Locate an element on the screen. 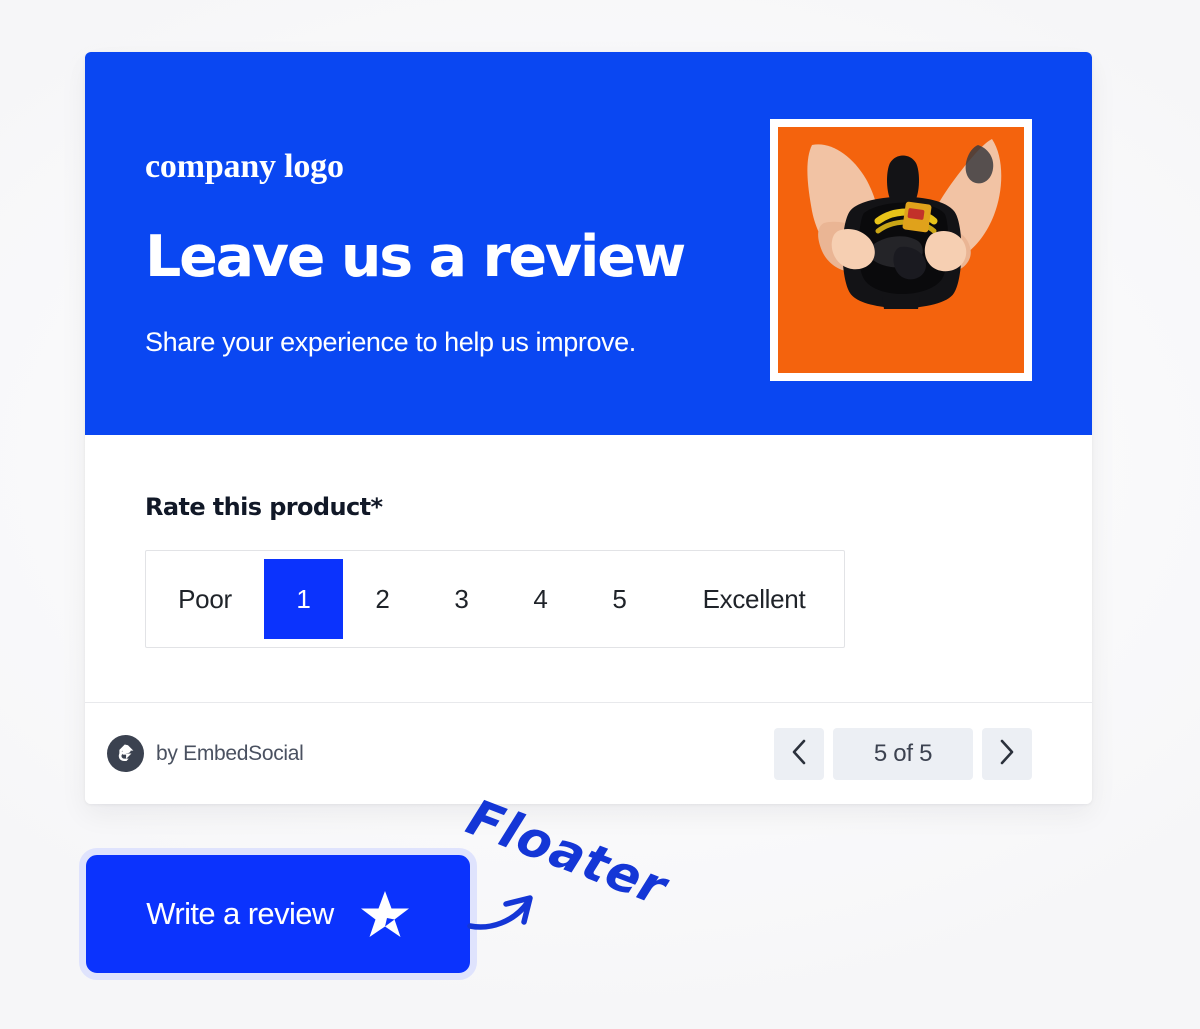 This screenshot has height=1029, width=1200. pagination: 5 of 5 is located at coordinates (903, 753).